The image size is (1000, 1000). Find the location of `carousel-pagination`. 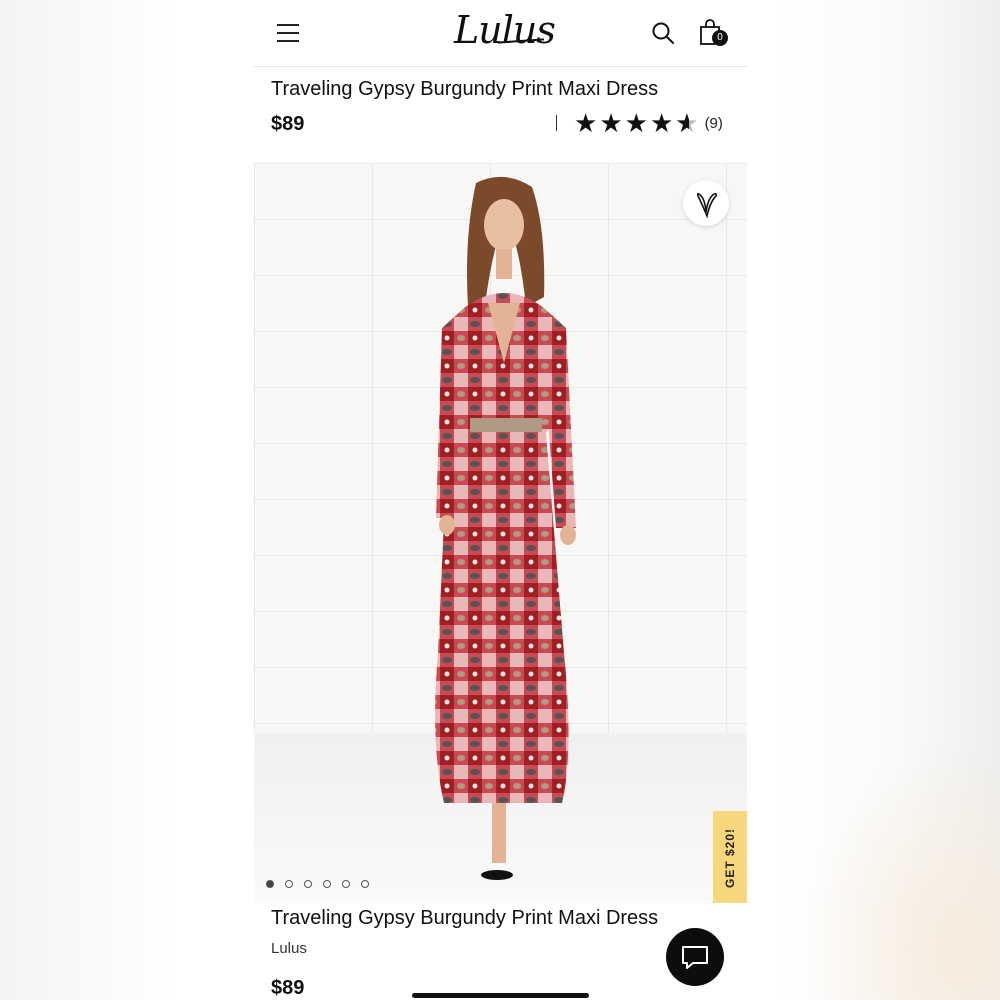

carousel-pagination is located at coordinates (323, 884).